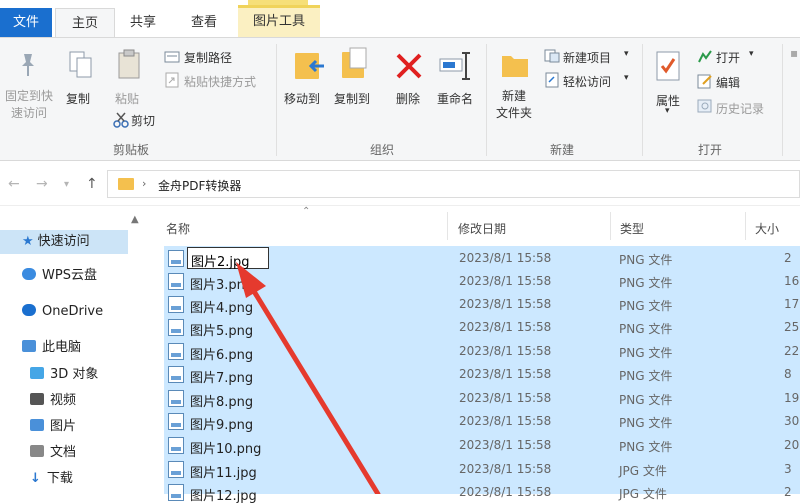  What do you see at coordinates (308, 378) in the screenshot?
I see `annotation-arrow-icon` at bounding box center [308, 378].